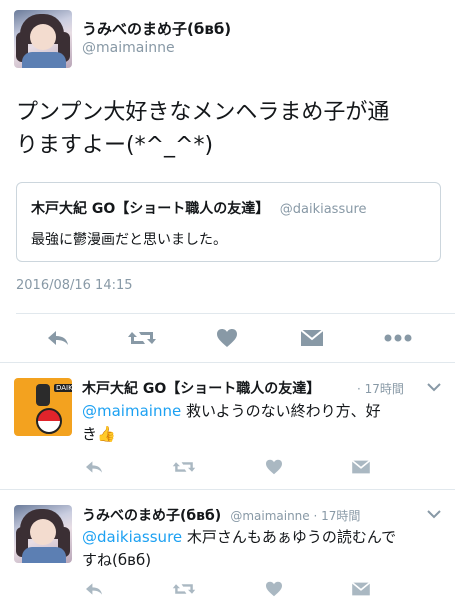 Image resolution: width=455 pixels, height=600 pixels. What do you see at coordinates (43, 407) in the screenshot?
I see `reply1-avatar: DAIKI` at bounding box center [43, 407].